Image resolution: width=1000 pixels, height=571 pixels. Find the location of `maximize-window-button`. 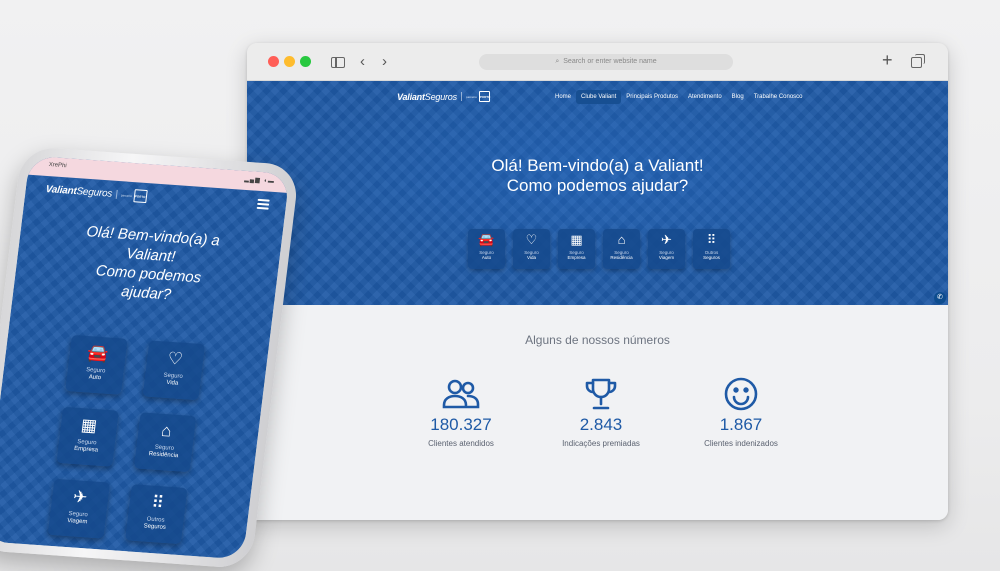

maximize-window-button is located at coordinates (305, 61).